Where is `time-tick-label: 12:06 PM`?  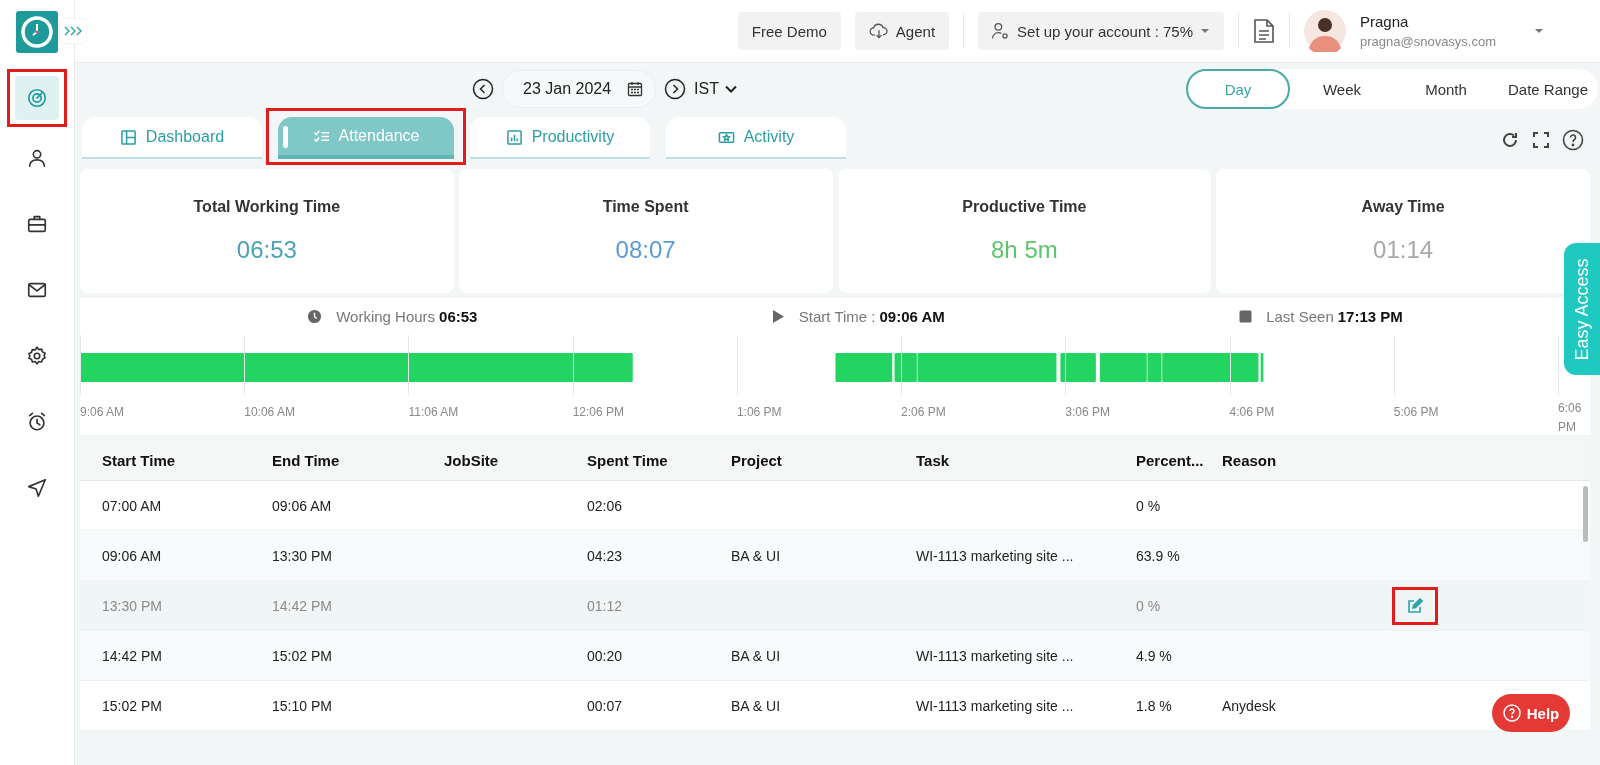 time-tick-label: 12:06 PM is located at coordinates (599, 412).